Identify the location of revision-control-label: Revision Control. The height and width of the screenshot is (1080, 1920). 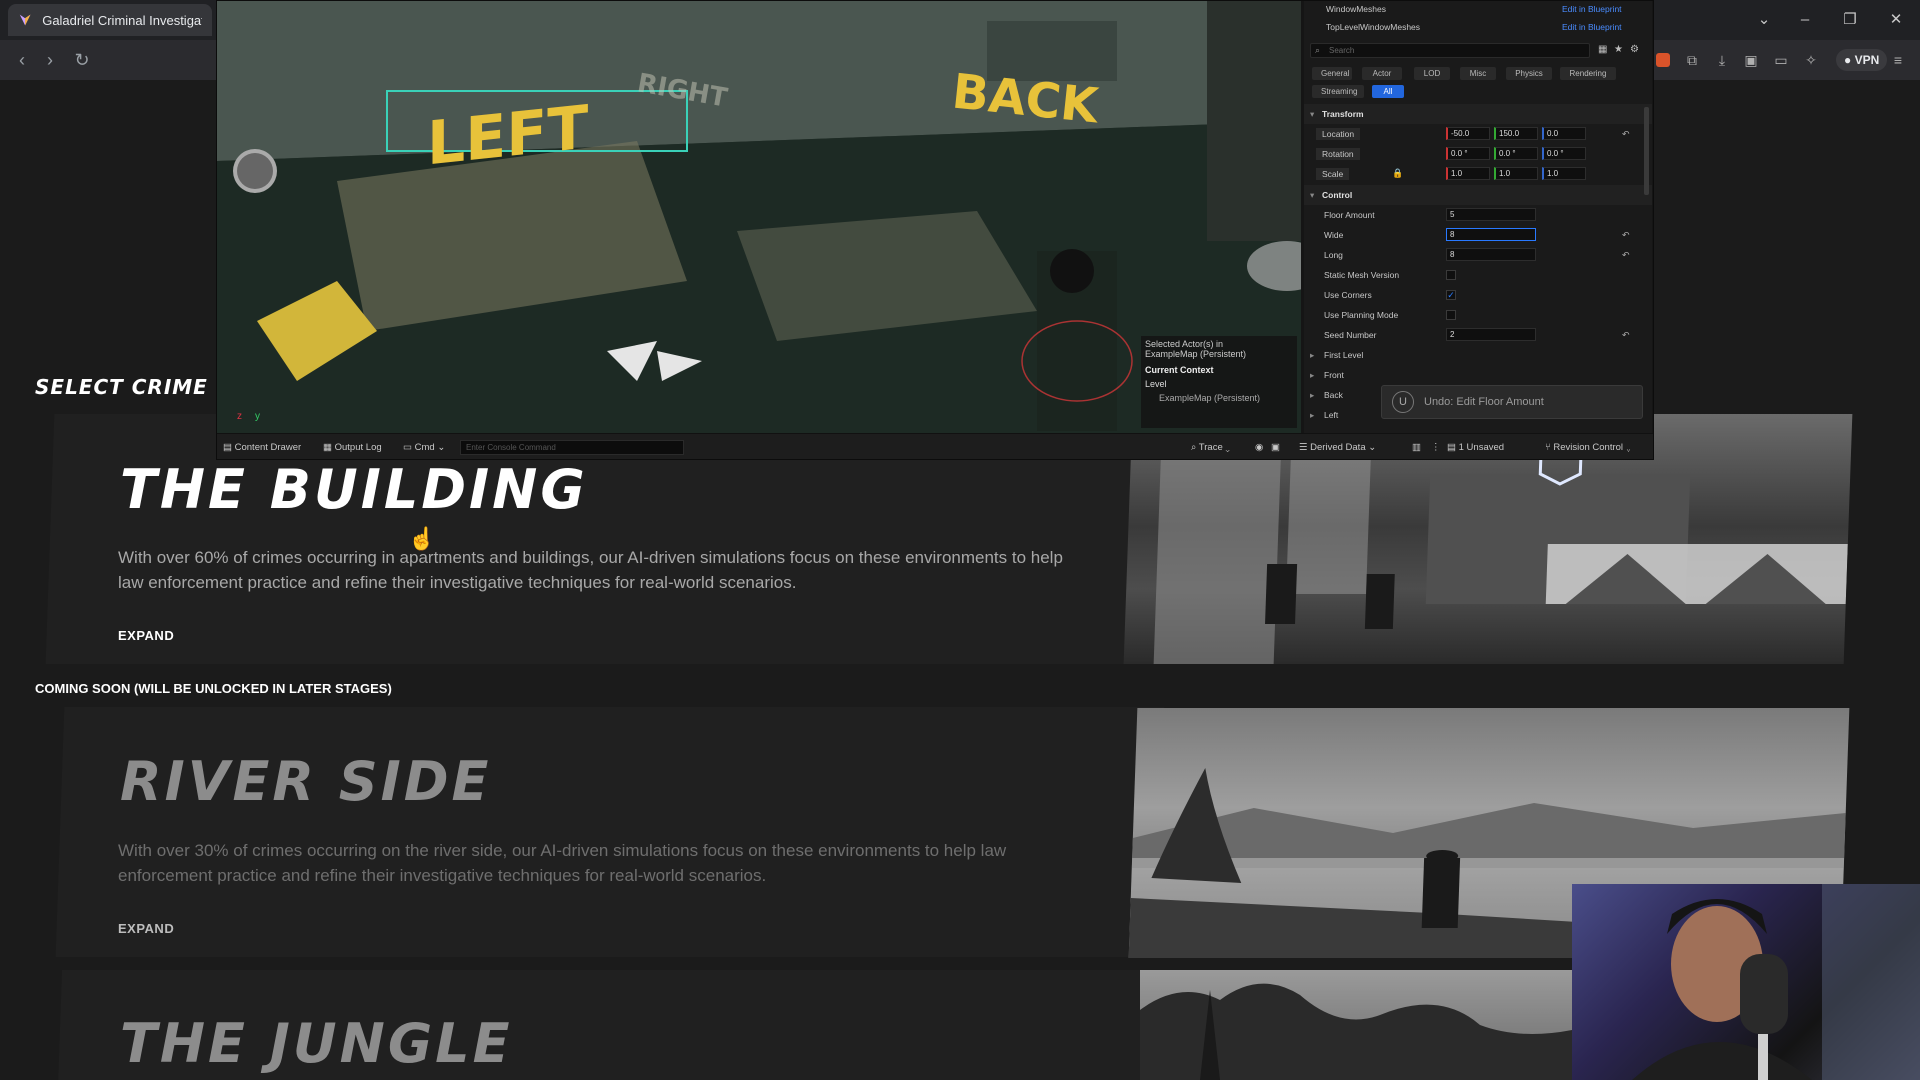
(1588, 447).